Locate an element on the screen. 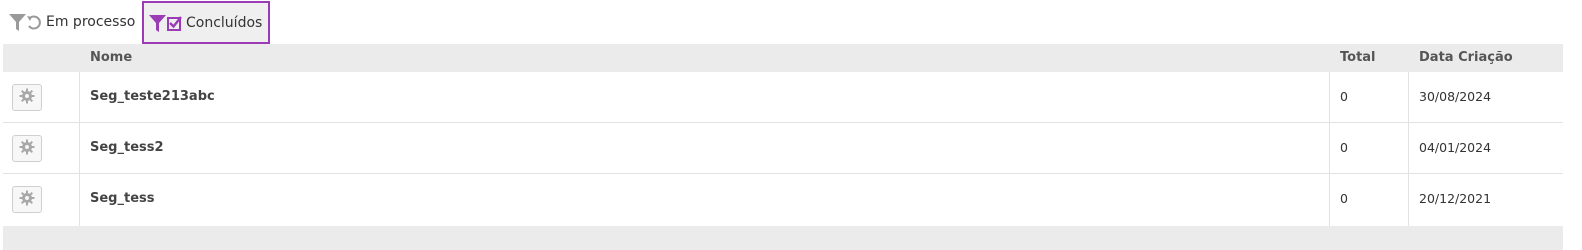 This screenshot has height=250, width=1582. tab-label: Em processo is located at coordinates (91, 22).